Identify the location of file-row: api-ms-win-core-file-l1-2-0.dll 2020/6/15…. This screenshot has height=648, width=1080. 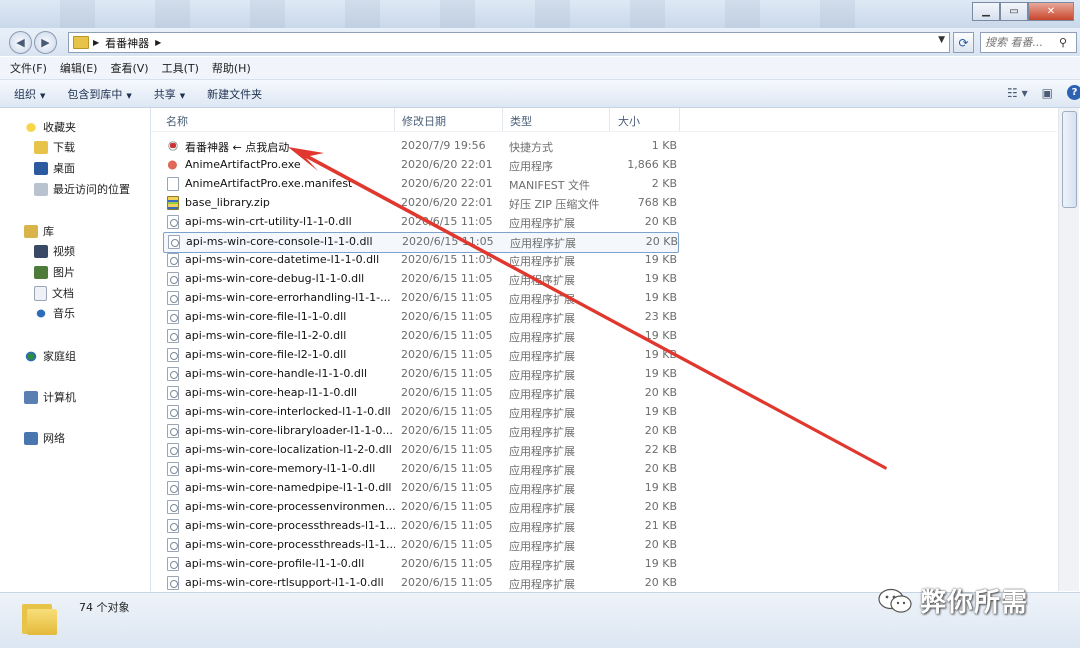
(420, 336).